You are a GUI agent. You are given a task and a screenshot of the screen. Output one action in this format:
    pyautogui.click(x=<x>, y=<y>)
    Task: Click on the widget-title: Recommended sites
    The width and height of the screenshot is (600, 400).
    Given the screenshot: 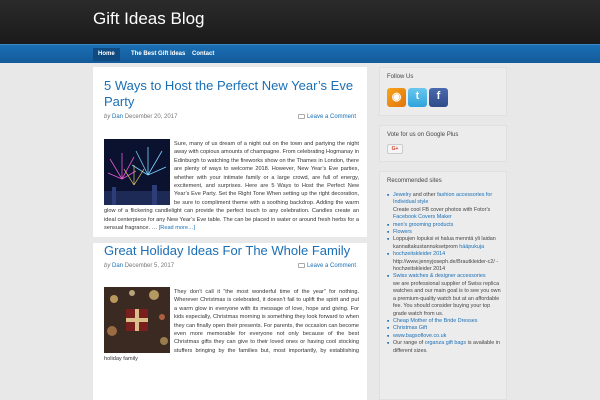 What is the action you would take?
    pyautogui.click(x=414, y=181)
    